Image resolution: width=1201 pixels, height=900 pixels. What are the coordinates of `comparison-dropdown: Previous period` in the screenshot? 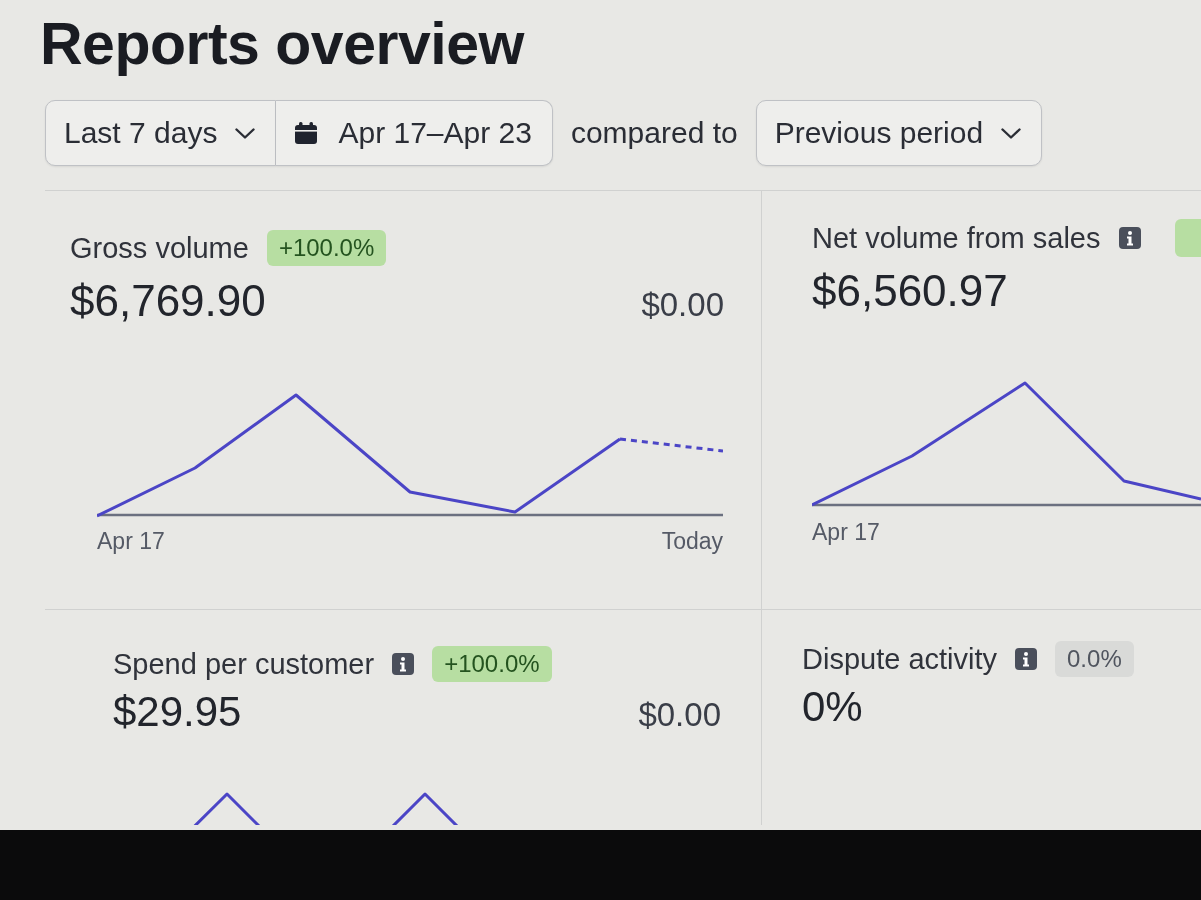 It's located at (899, 133).